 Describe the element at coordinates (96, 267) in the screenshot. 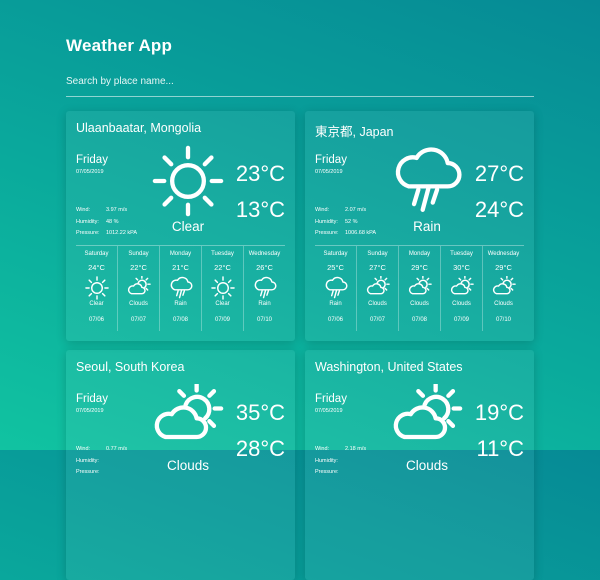

I see `forecast-temp: 24°C` at that location.